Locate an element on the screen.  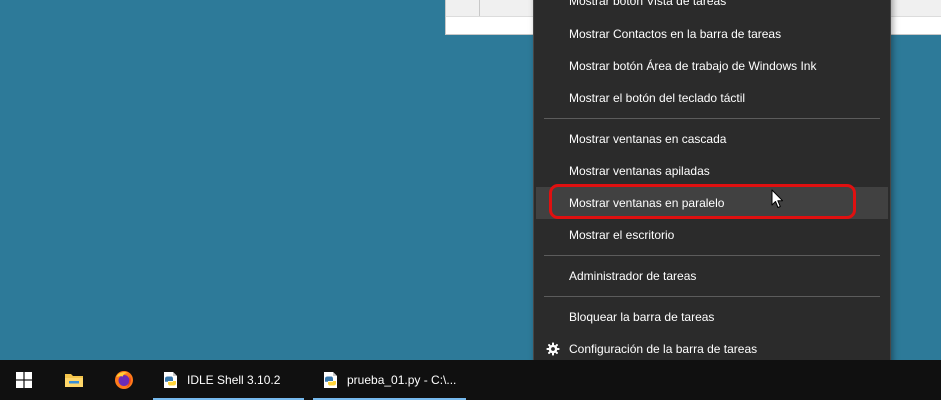
firefox-icon is located at coordinates (124, 380).